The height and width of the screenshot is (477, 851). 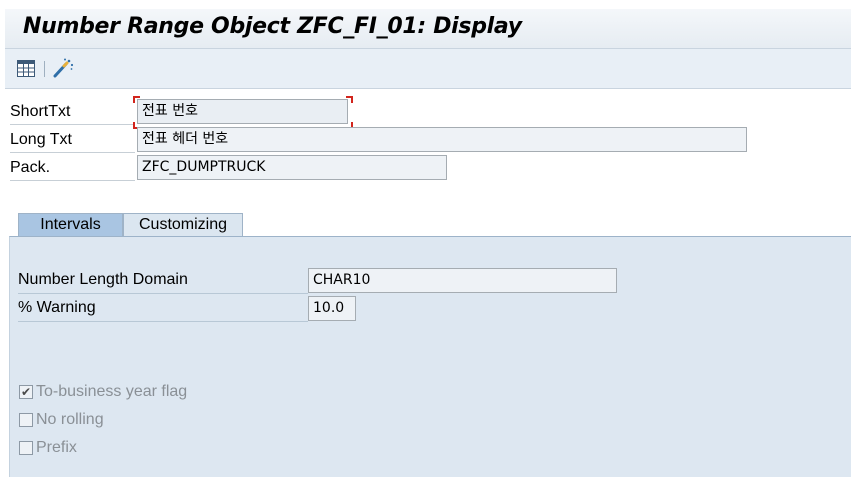 What do you see at coordinates (292, 167) in the screenshot?
I see `package-field: ZFC_DUMPTRUCK` at bounding box center [292, 167].